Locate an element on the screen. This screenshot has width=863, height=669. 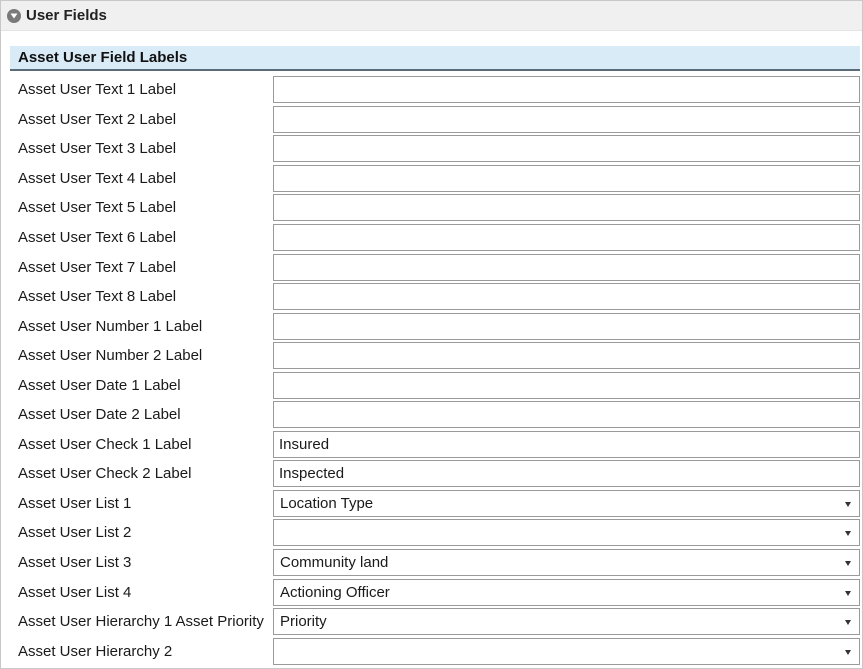
field-label: Asset User Text 1 Label is located at coordinates (97, 90).